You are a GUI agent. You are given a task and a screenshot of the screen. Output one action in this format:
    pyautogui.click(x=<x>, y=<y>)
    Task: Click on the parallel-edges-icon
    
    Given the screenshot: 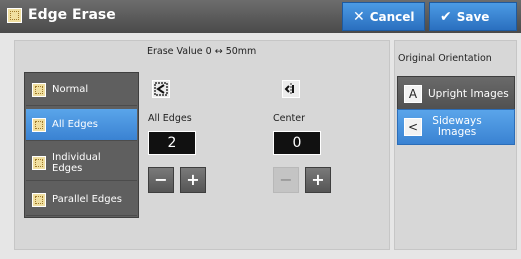 What is the action you would take?
    pyautogui.click(x=39, y=199)
    